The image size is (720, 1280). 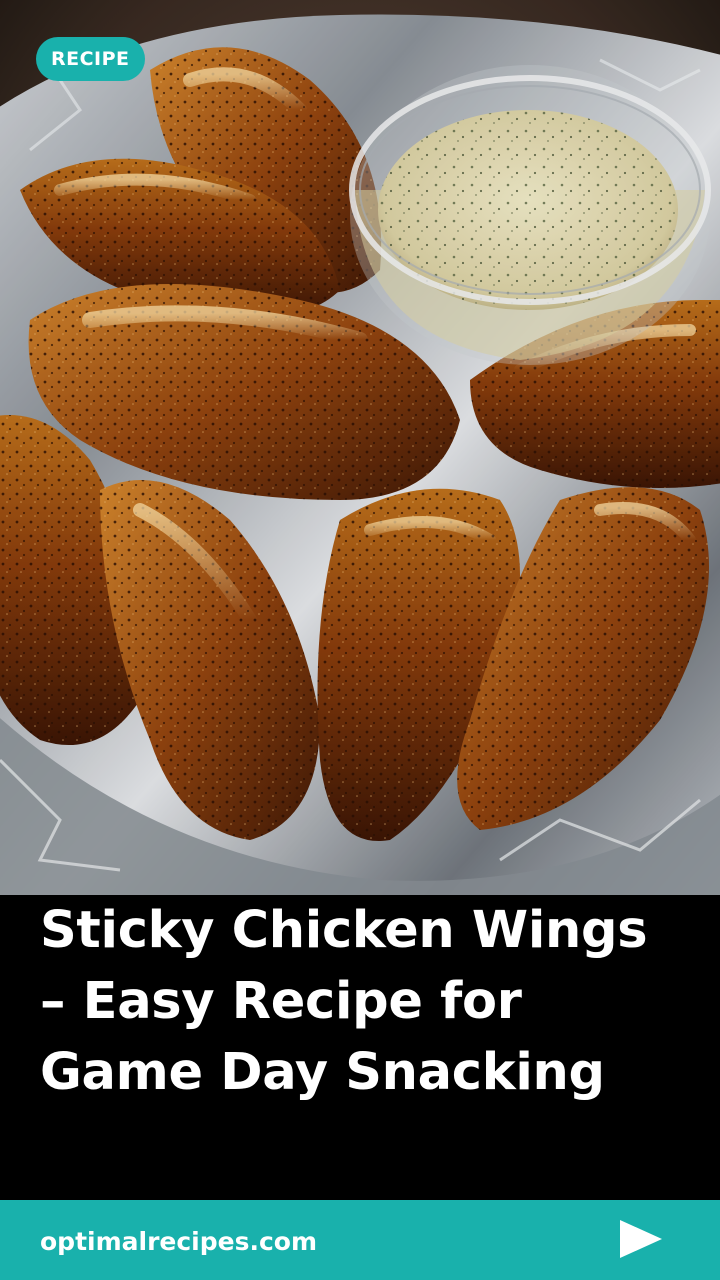 I want to click on play-triangle-icon, so click(x=641, y=1239).